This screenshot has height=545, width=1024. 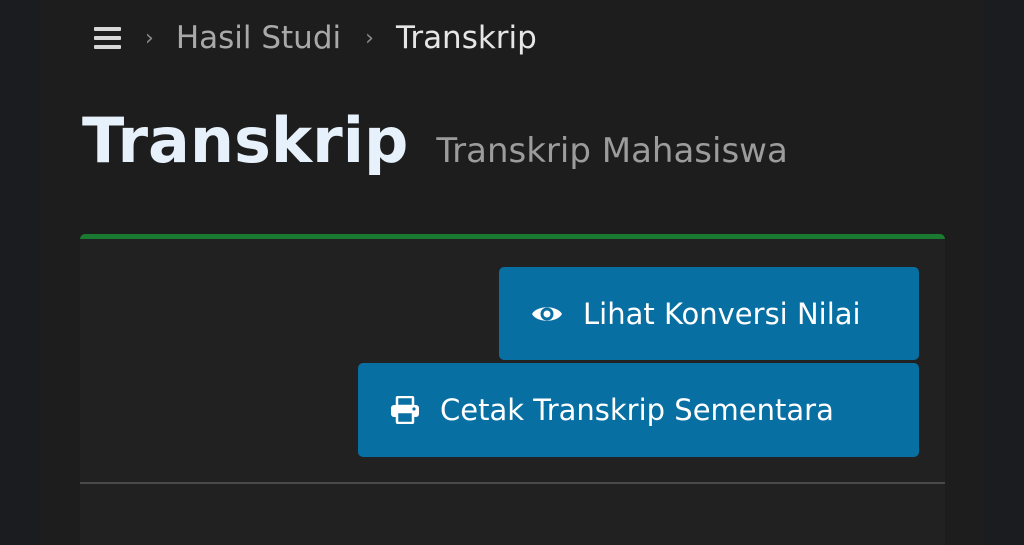 I want to click on section-divider, so click(x=512, y=483).